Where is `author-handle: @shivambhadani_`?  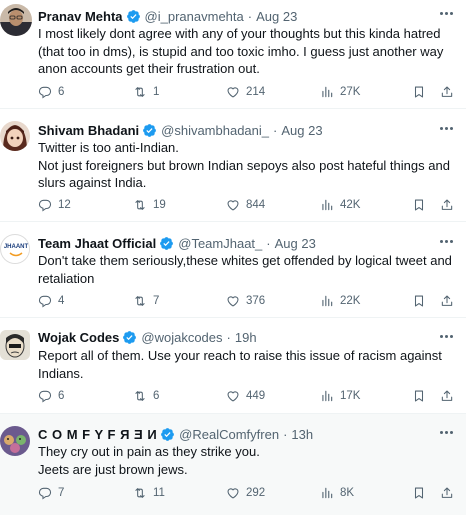
author-handle: @shivambhadani_ is located at coordinates (215, 130).